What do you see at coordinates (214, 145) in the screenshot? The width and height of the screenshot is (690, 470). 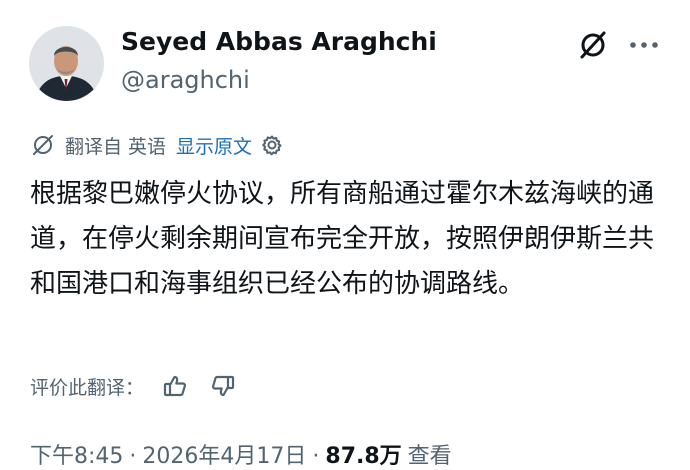 I see `show-original-link: 显示原文` at bounding box center [214, 145].